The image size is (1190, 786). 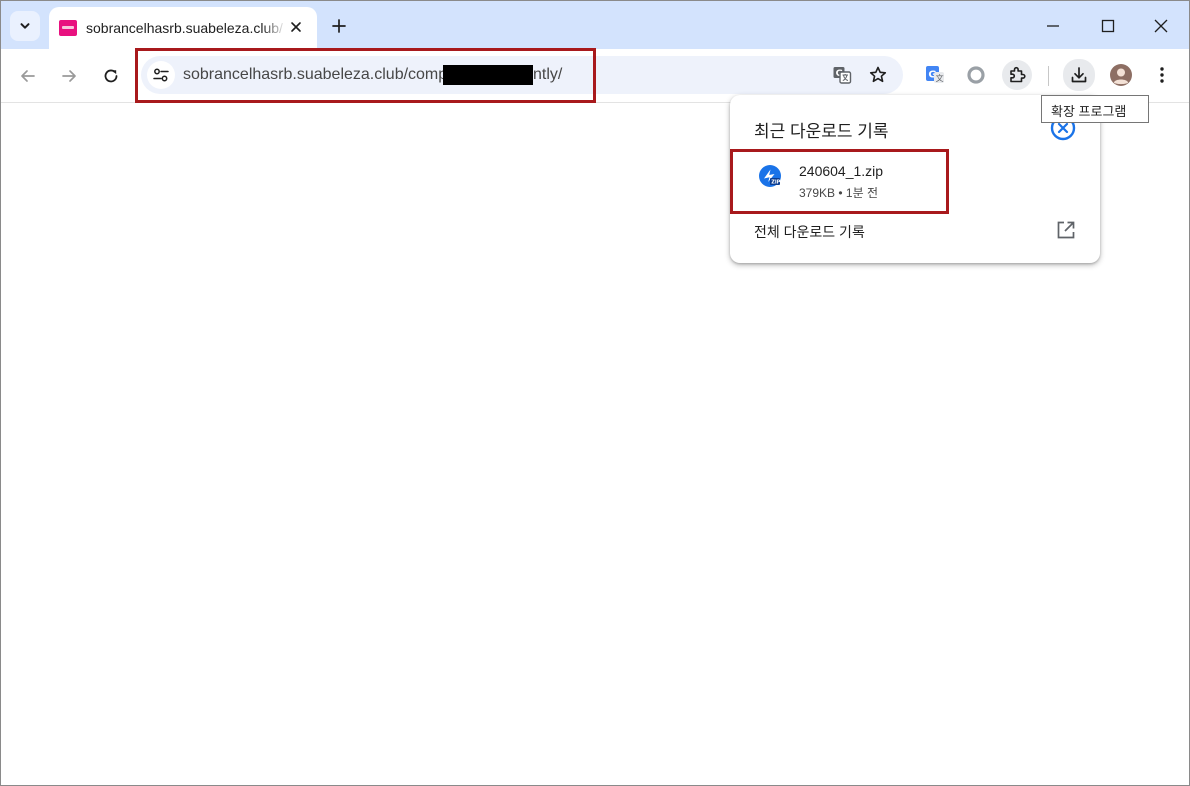 I want to click on profile-avatar-icon, so click(x=1121, y=75).